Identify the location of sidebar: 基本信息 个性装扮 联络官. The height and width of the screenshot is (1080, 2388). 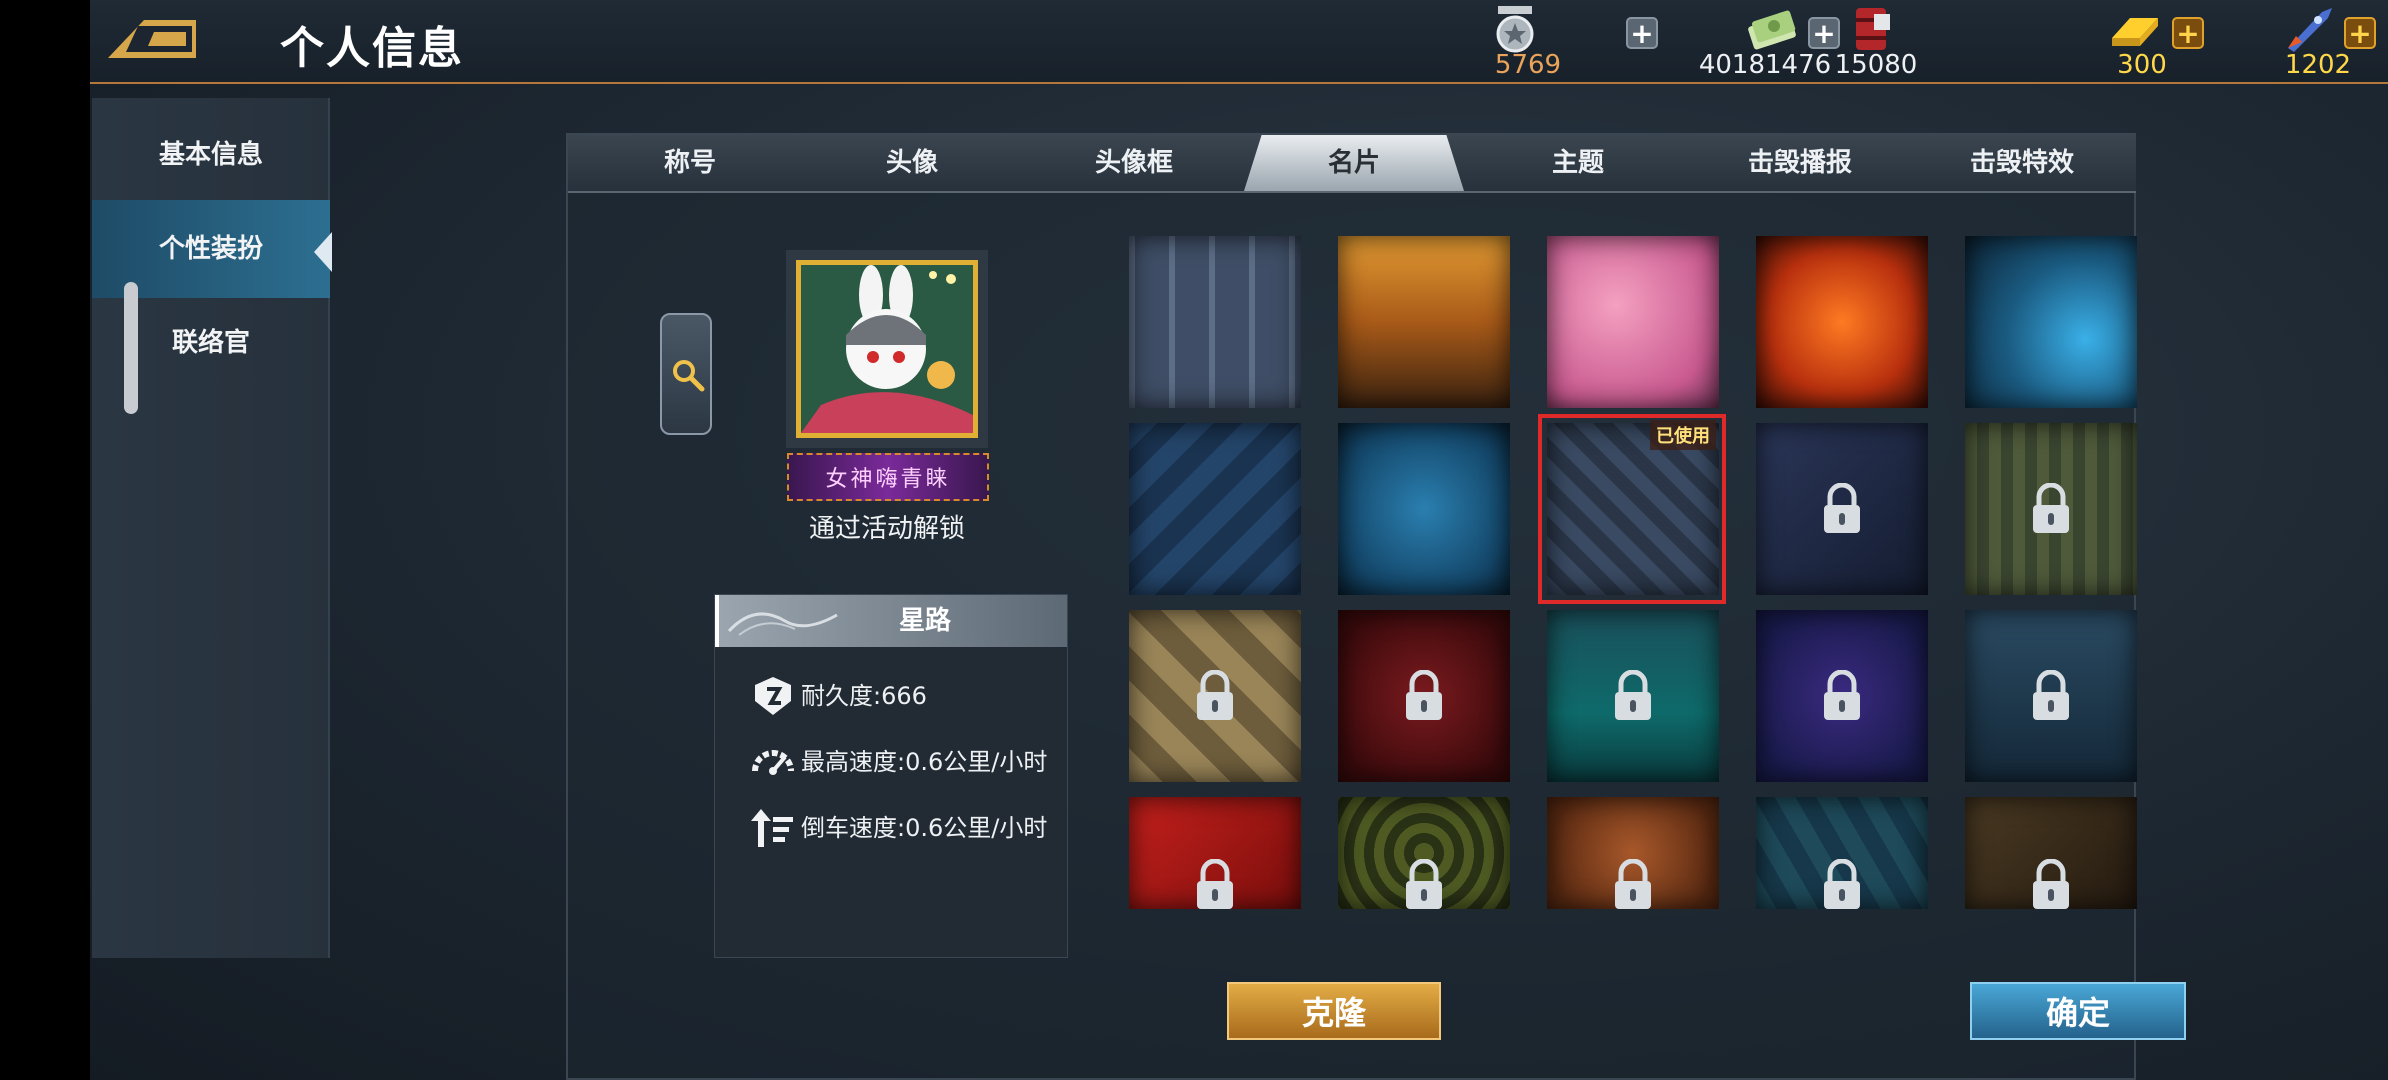
(212, 528).